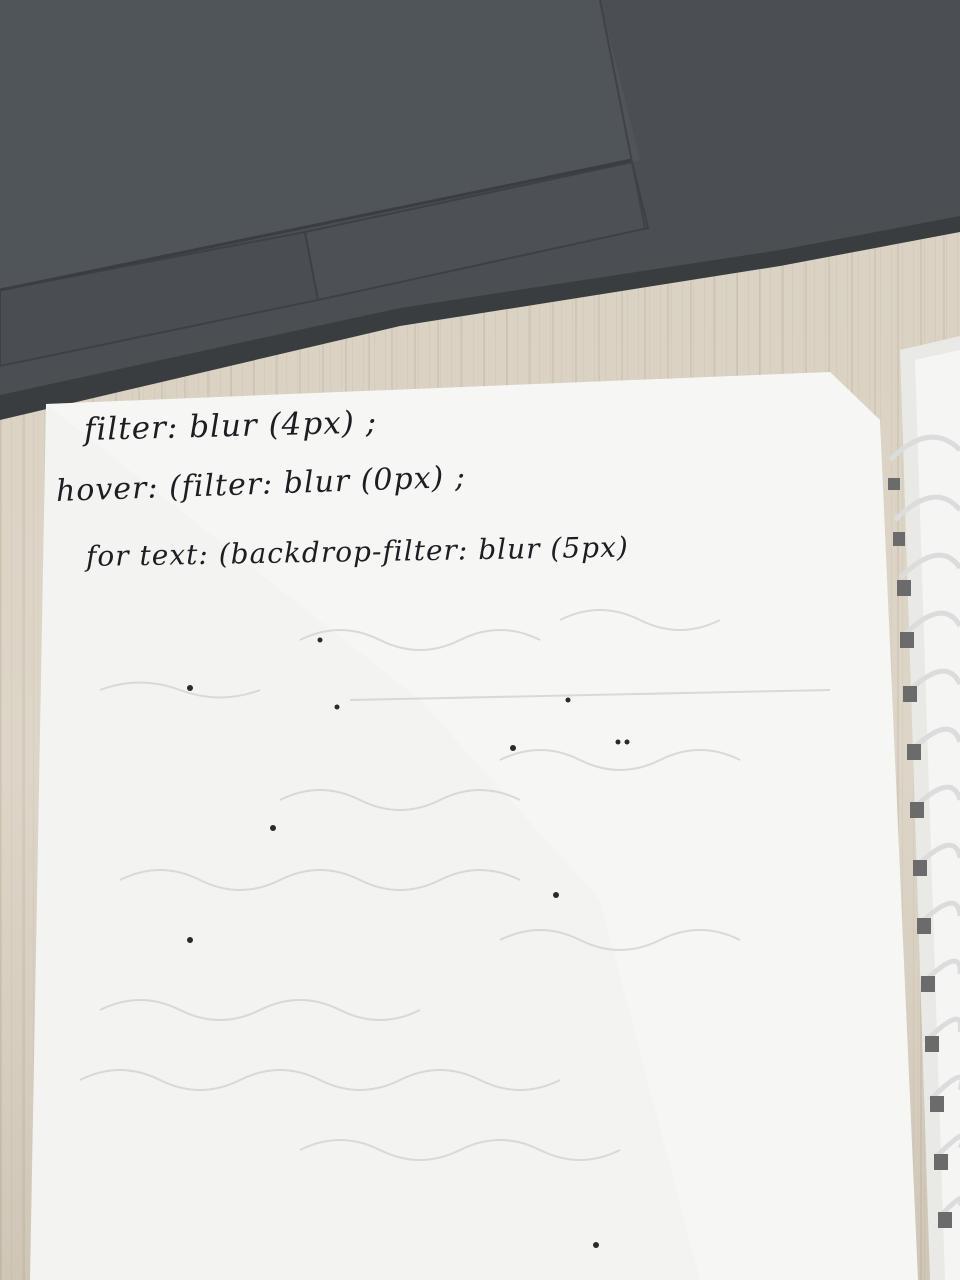 Image resolution: width=960 pixels, height=1280 pixels. Describe the element at coordinates (261, 484) in the screenshot. I see `handwritten-line-hover: hover: (filter: blur (0px) ;` at that location.